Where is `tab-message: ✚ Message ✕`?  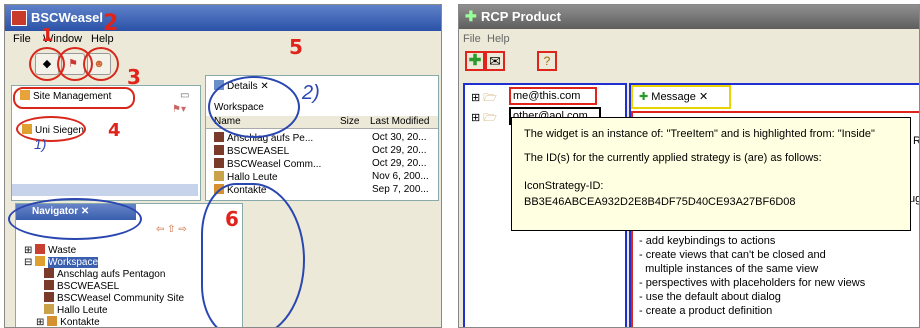 tab-message: ✚ Message ✕ is located at coordinates (681, 97).